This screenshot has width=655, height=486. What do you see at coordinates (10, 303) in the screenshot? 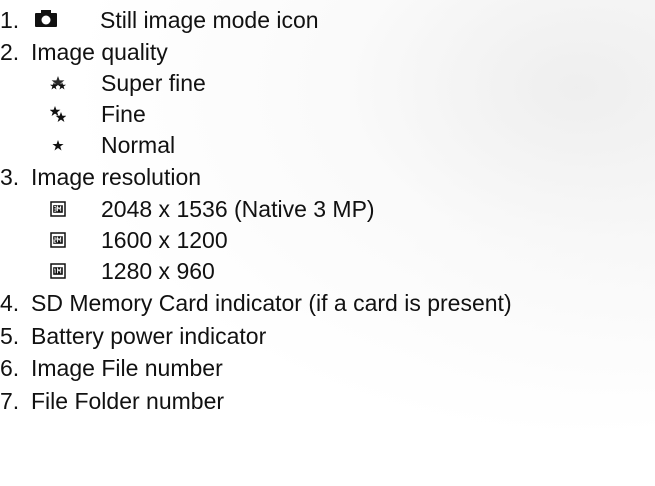
I see `item-number: 4.` at bounding box center [10, 303].